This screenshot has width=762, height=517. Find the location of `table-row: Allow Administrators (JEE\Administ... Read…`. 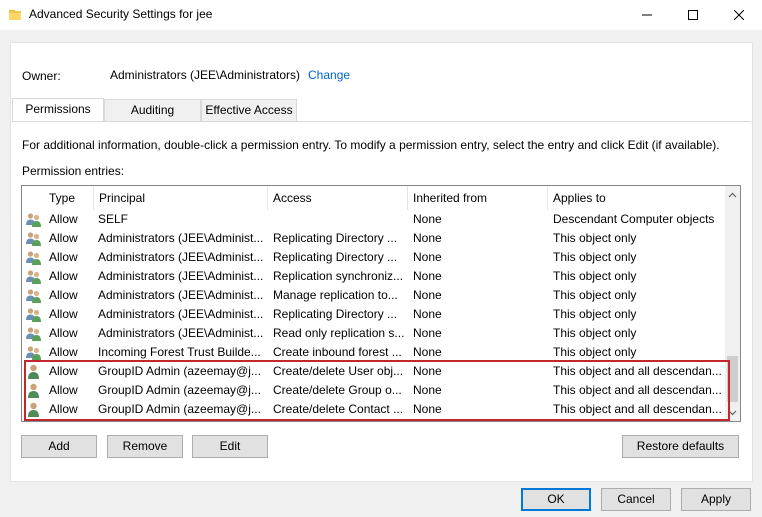

table-row: Allow Administrators (JEE\Administ... Read… is located at coordinates (374, 333).